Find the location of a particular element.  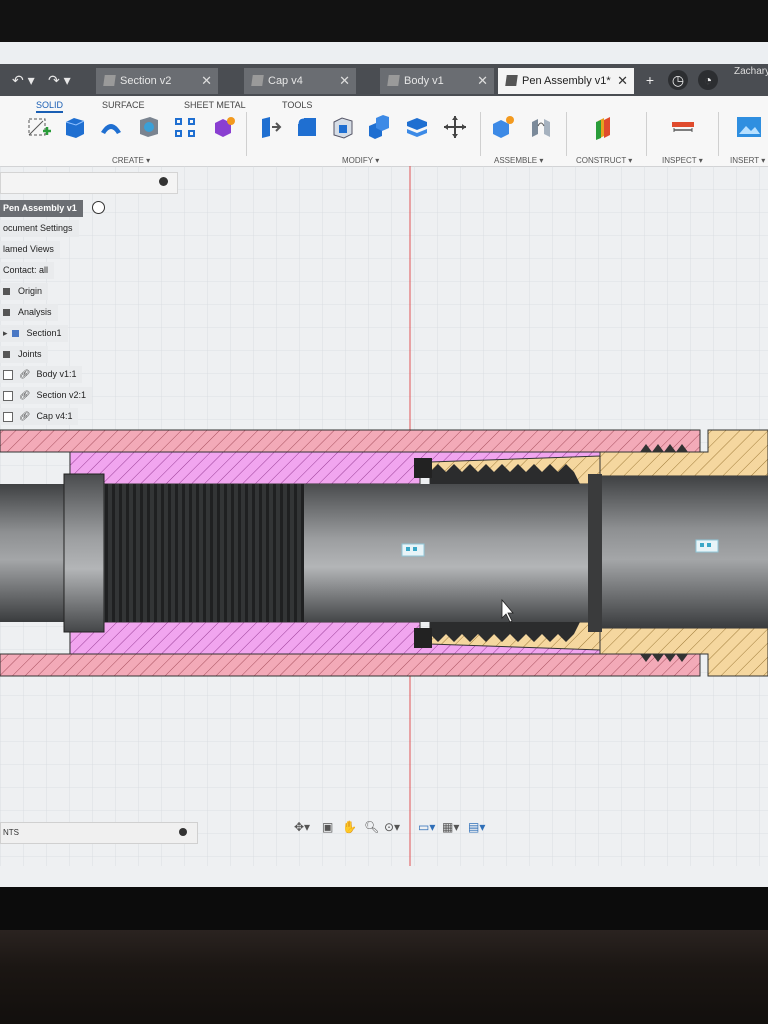

notifications-icon: ◔ is located at coordinates (708, 80).